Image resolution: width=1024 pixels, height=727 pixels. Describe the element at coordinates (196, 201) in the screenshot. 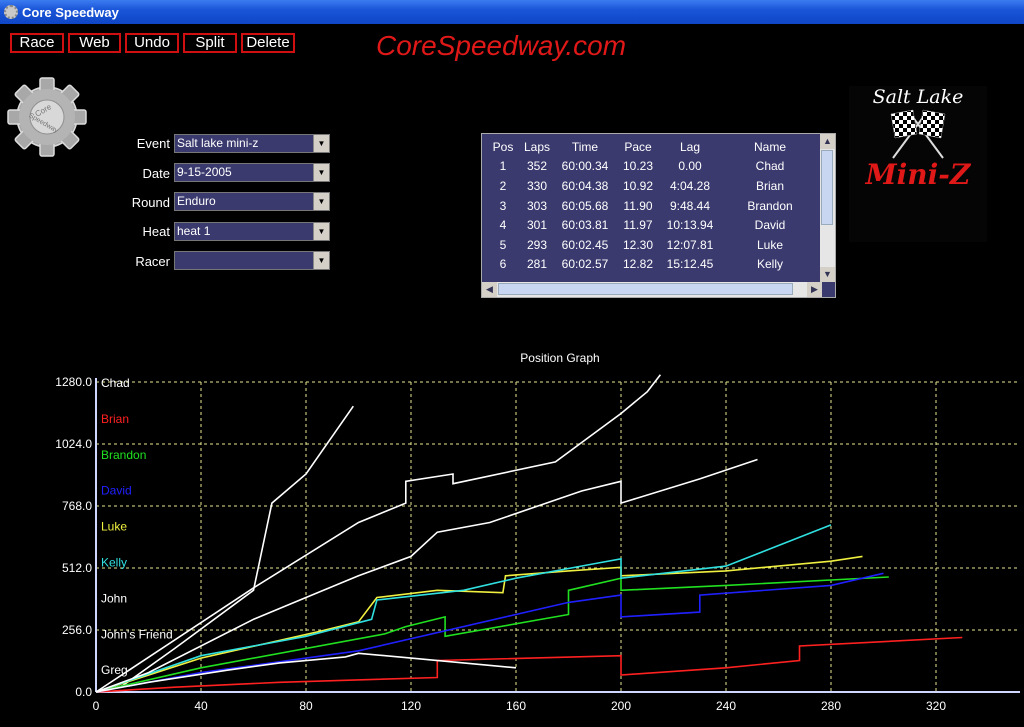

I see `round-value: Enduro` at that location.